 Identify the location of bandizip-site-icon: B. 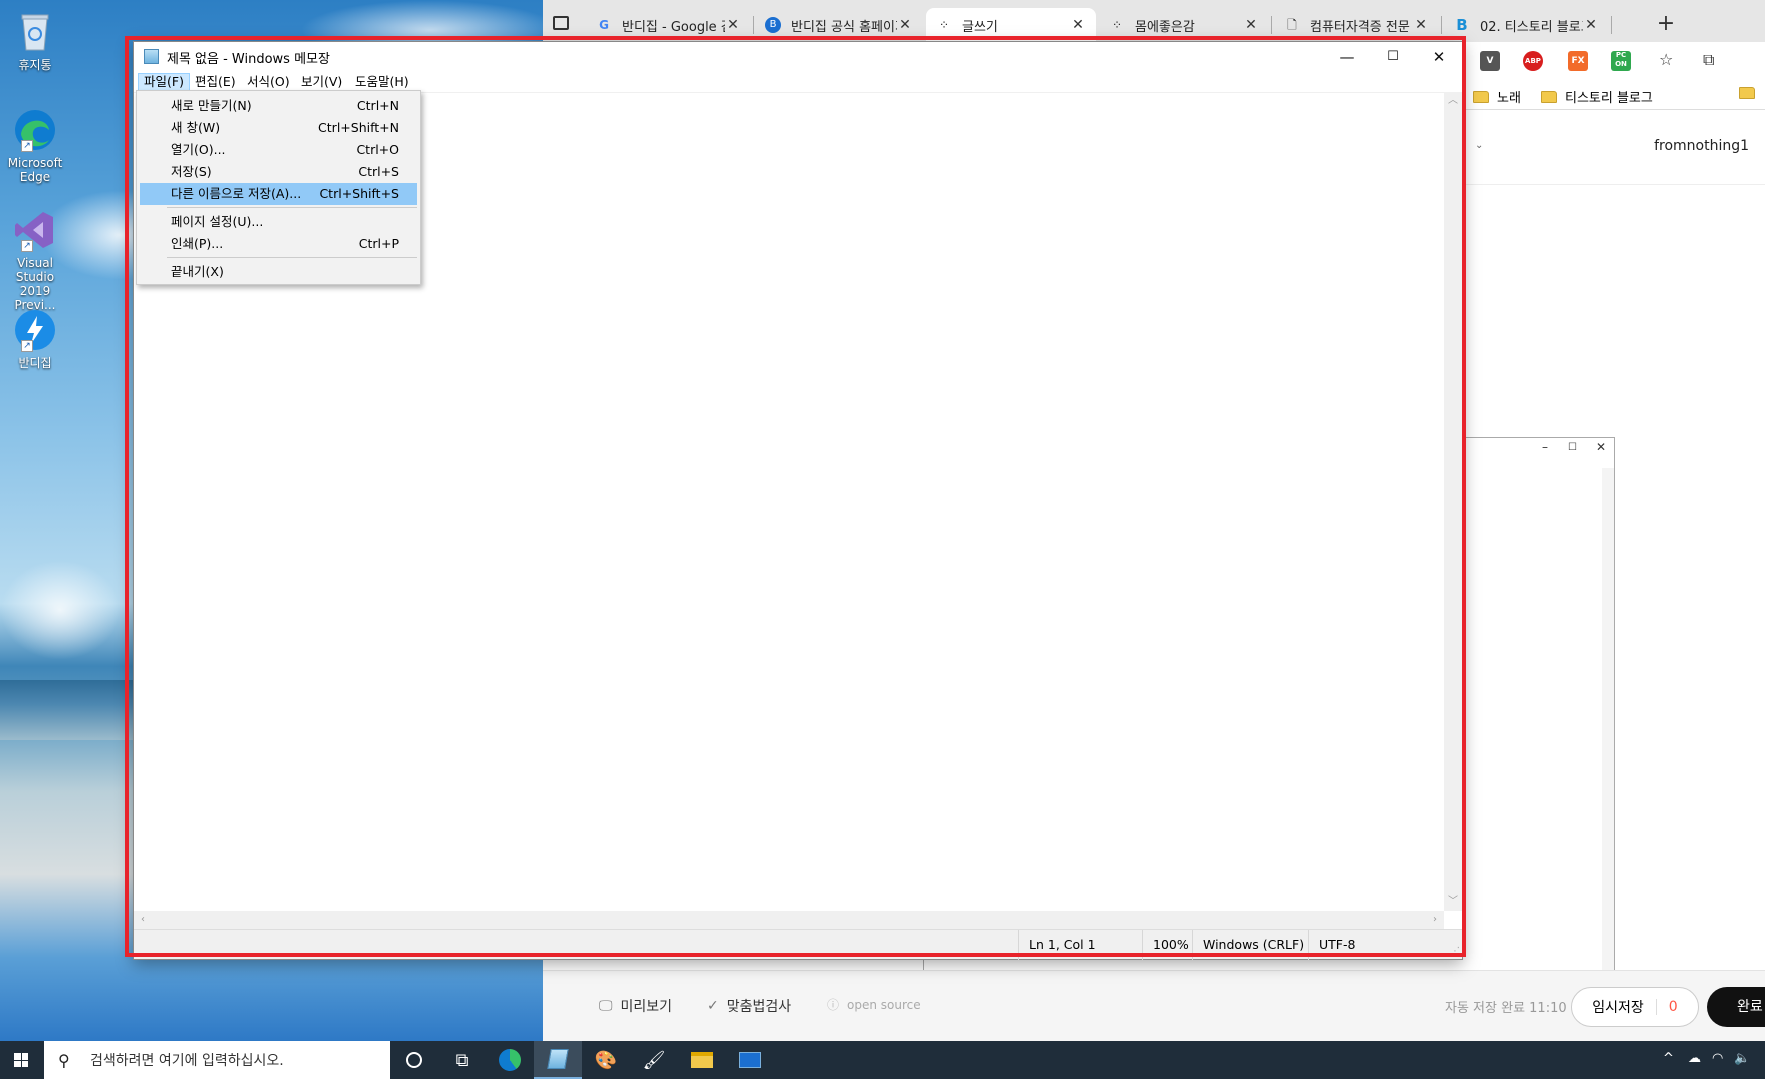
(773, 25).